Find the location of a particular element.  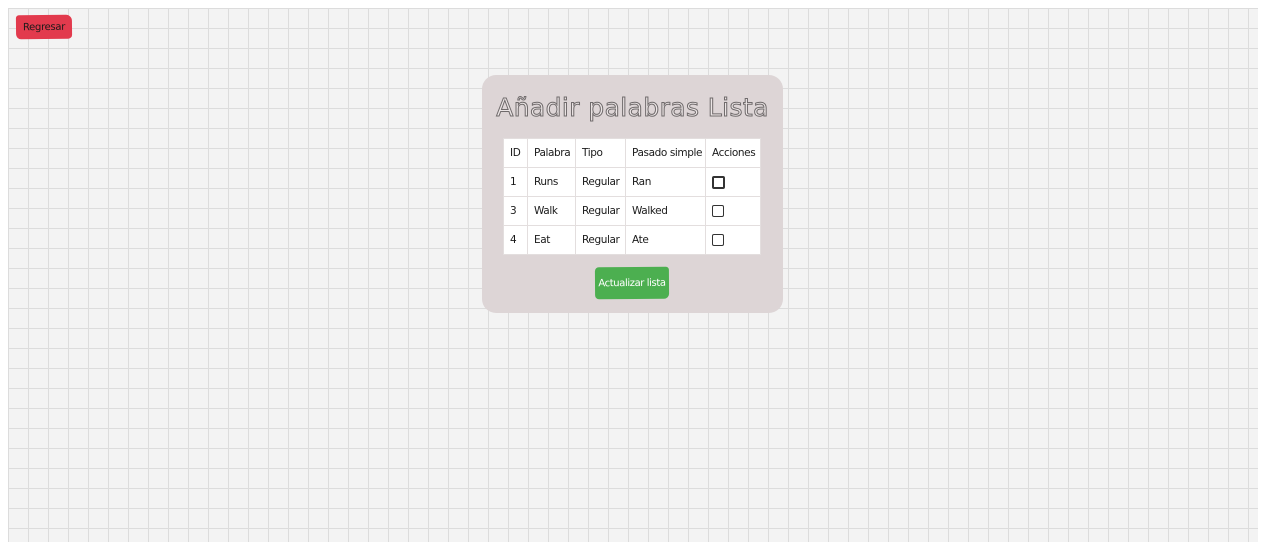

table-row: 3 Walk Regular Walked is located at coordinates (632, 211).